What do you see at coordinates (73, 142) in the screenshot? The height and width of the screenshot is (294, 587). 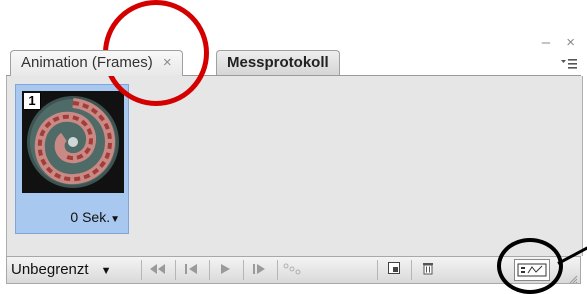 I see `frame-thumbnail: 1` at bounding box center [73, 142].